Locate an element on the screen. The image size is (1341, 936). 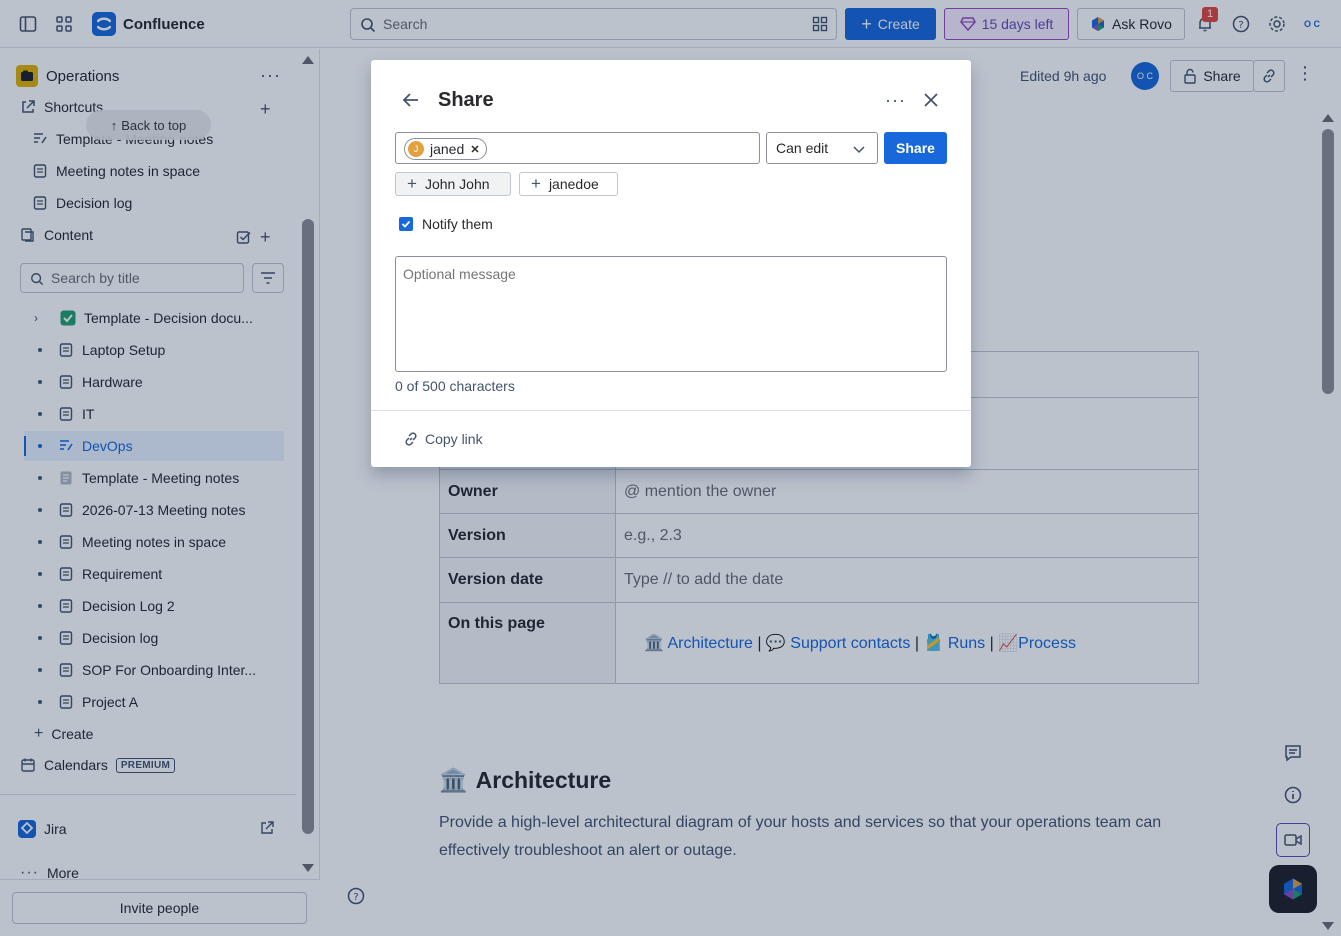
notify-checkbox is located at coordinates (406, 224).